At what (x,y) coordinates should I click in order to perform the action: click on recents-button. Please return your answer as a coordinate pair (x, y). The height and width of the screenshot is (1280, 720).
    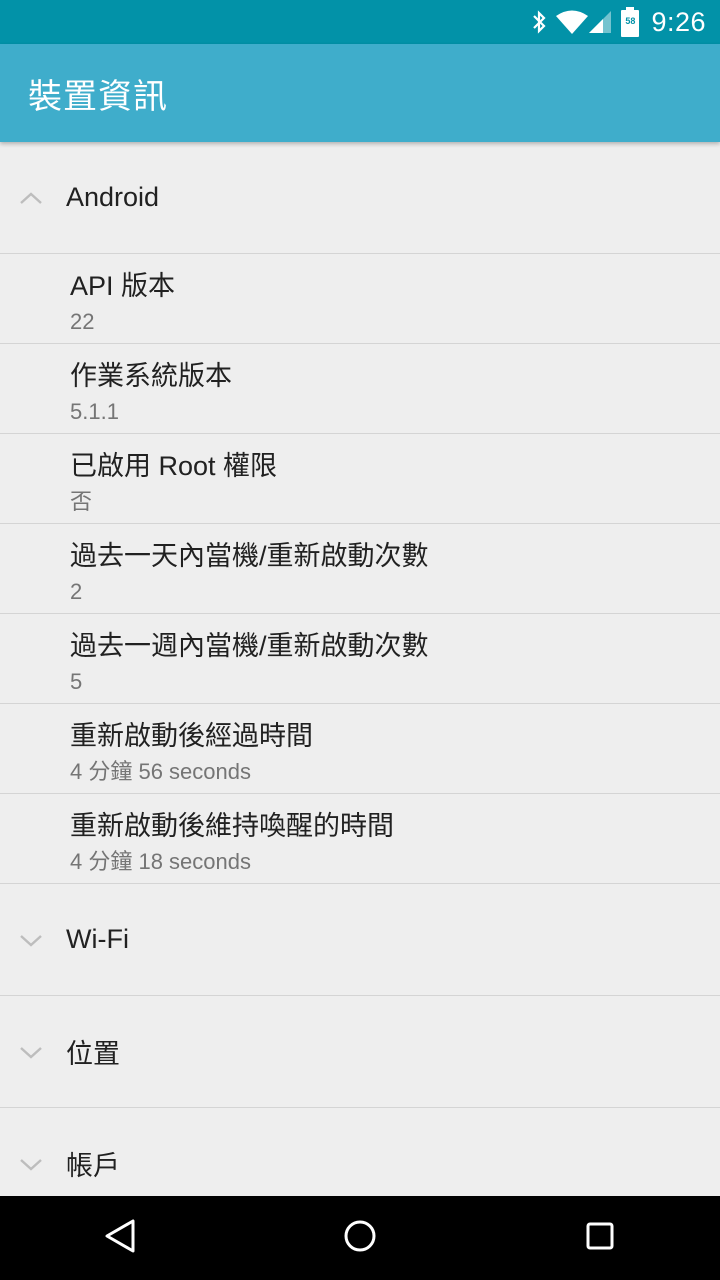
    Looking at the image, I should click on (600, 1238).